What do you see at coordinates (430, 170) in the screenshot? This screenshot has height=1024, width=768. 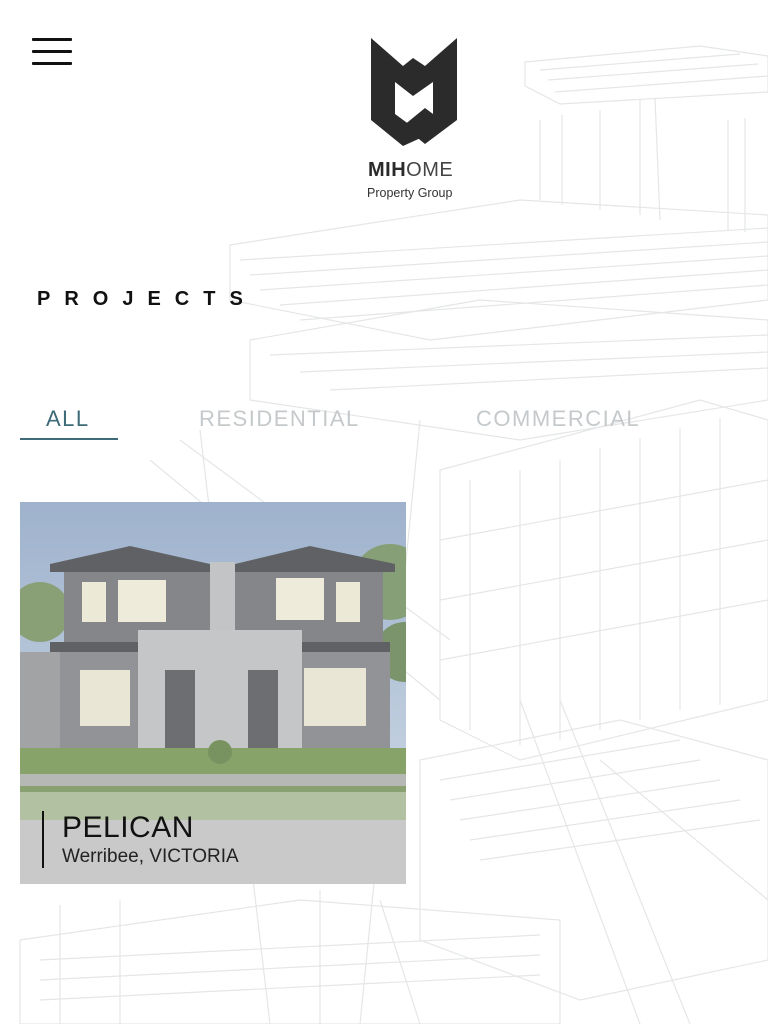 I see `logo-brand-light: OME` at bounding box center [430, 170].